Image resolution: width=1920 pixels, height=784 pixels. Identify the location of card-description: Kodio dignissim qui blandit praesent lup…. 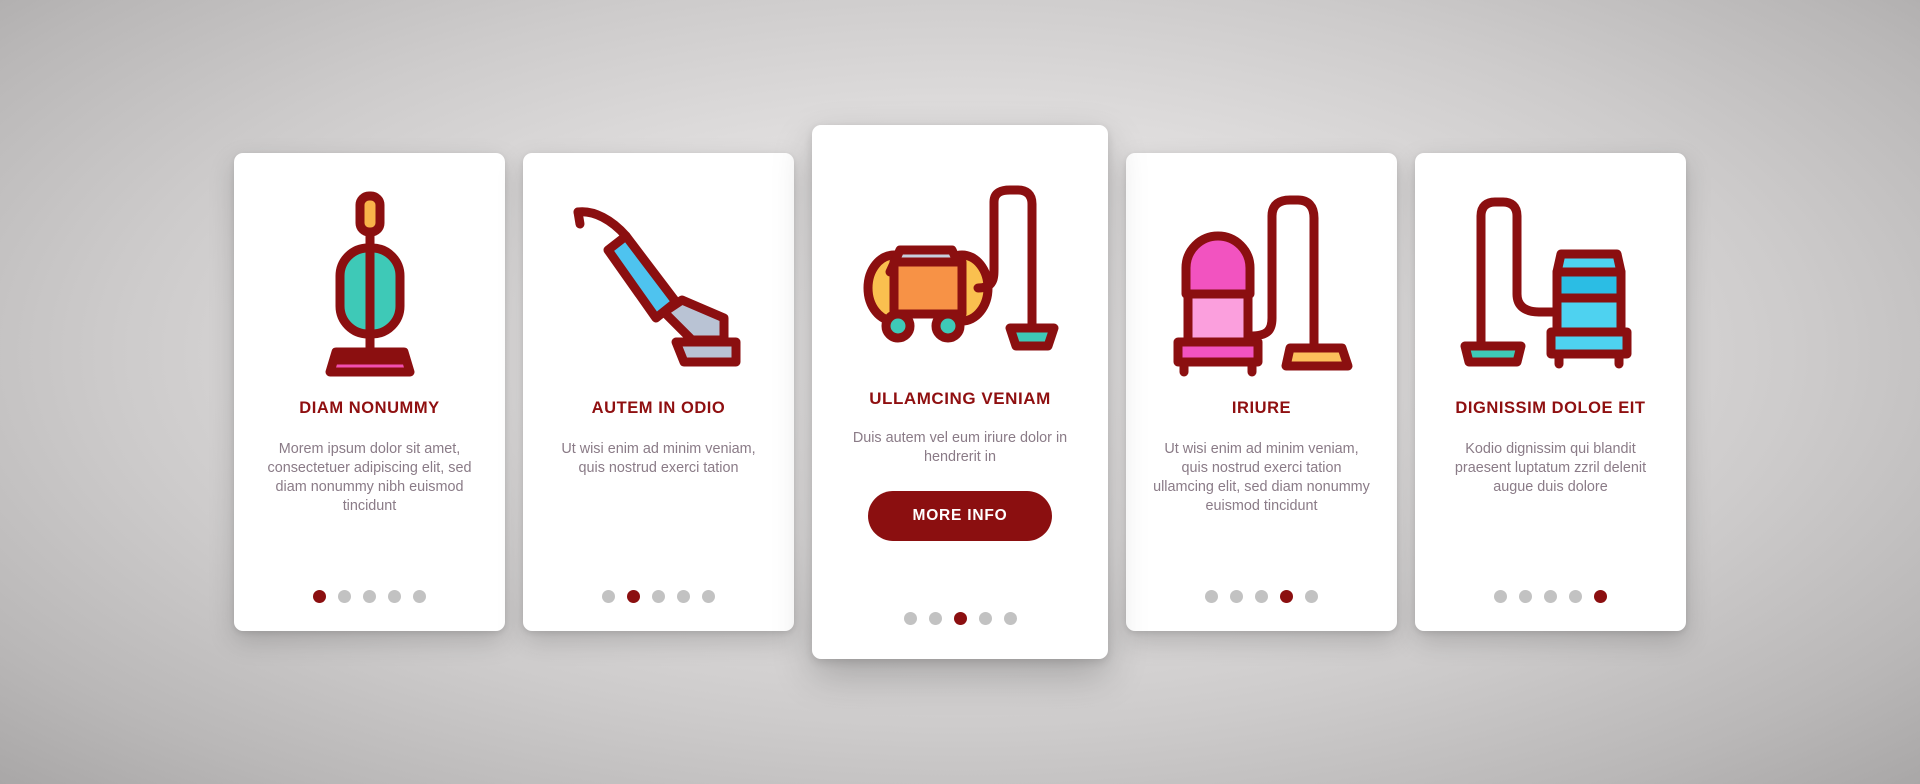
(1550, 468).